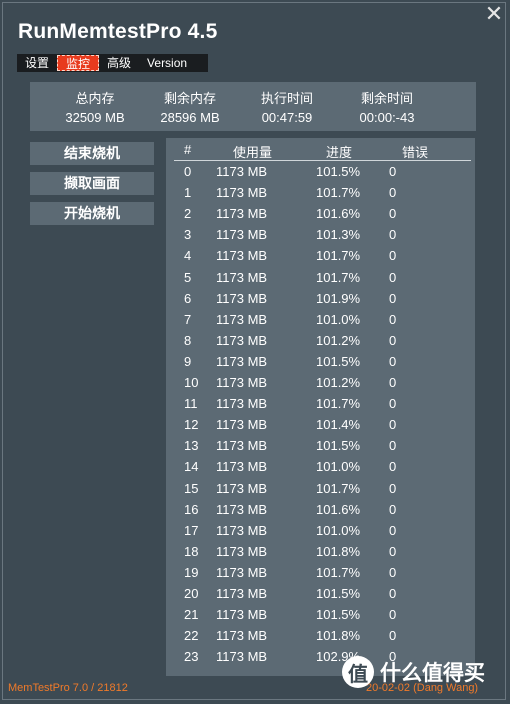 This screenshot has width=510, height=704. What do you see at coordinates (387, 117) in the screenshot?
I see `stat-value: 00:00:-43` at bounding box center [387, 117].